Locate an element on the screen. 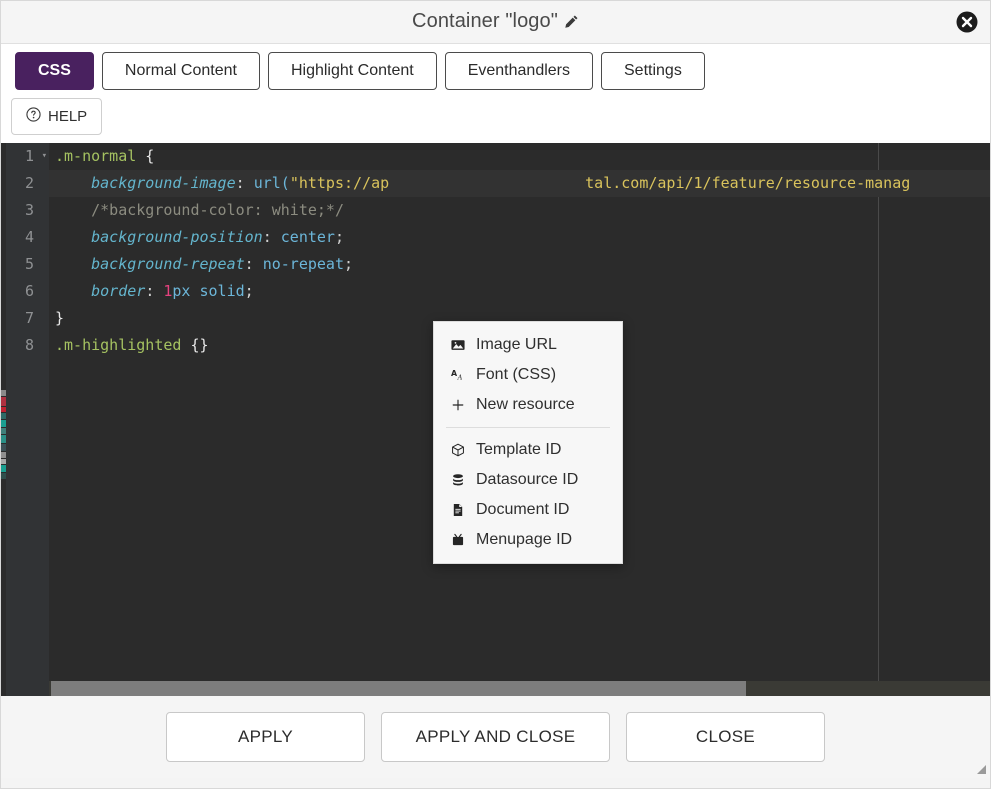 The height and width of the screenshot is (789, 991). code-line-5: background-repeat: no-repeat; is located at coordinates (519, 264).